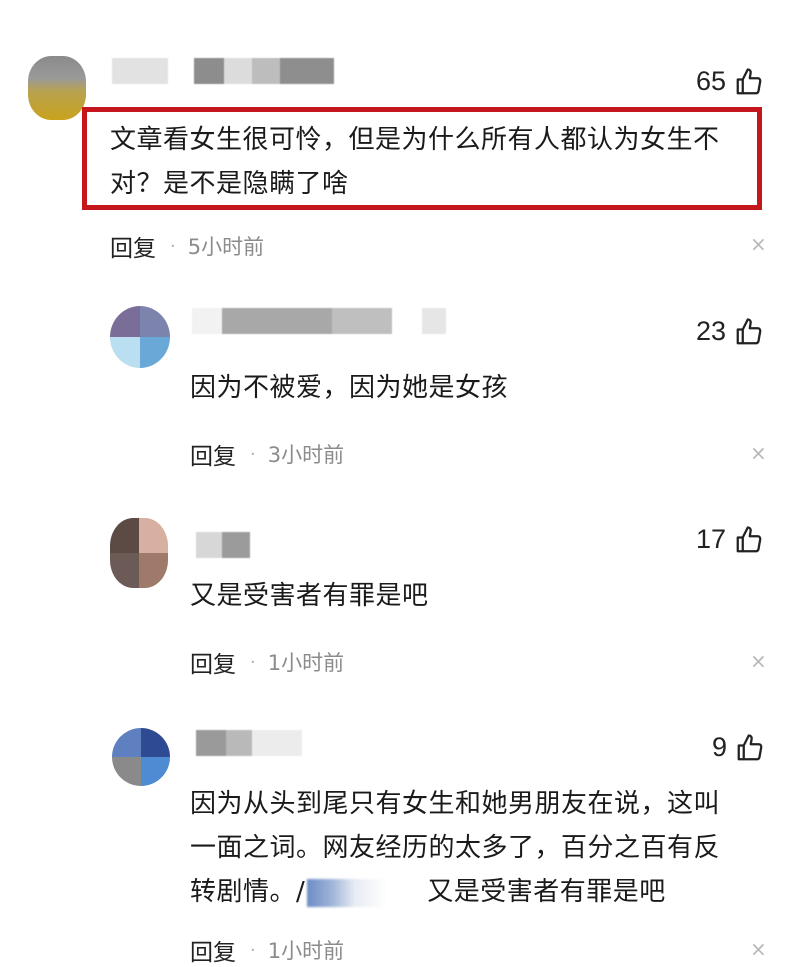 The image size is (804, 967). I want to click on text-prefix: 转剧情。/, so click(248, 892).